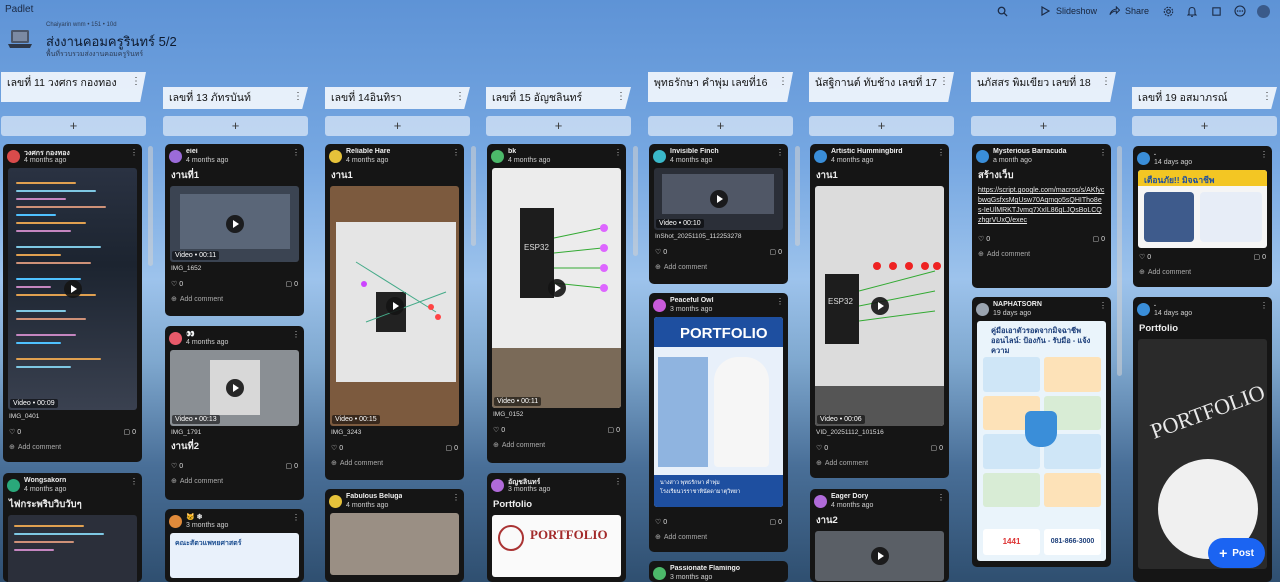 The width and height of the screenshot is (1280, 582). I want to click on video-thumbnail: Video • 00:15, so click(394, 306).